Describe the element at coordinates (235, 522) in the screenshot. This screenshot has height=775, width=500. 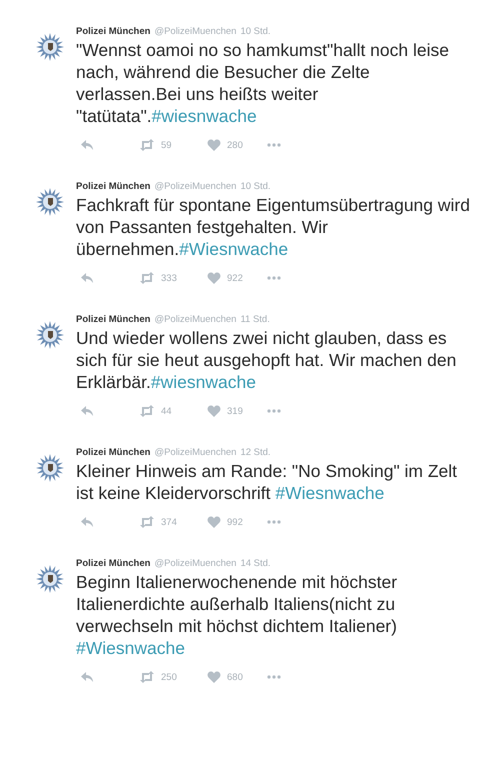
I see `like-count: 992` at that location.